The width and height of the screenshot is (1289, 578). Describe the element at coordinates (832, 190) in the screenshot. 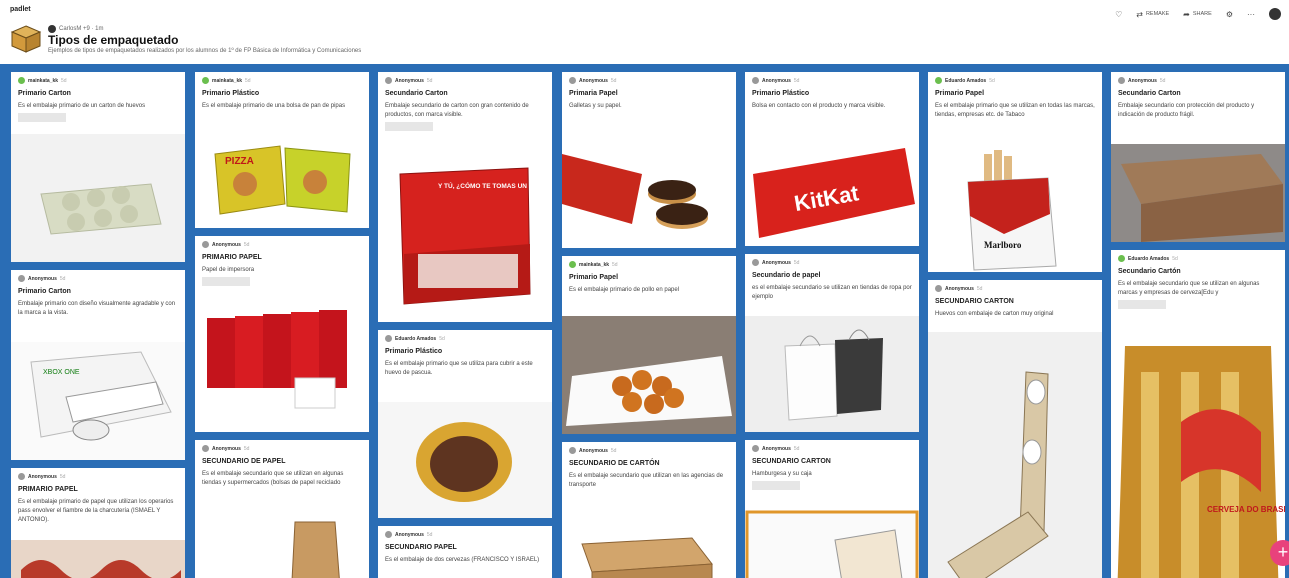

I see `kitkat-bar-image: KitKat` at that location.